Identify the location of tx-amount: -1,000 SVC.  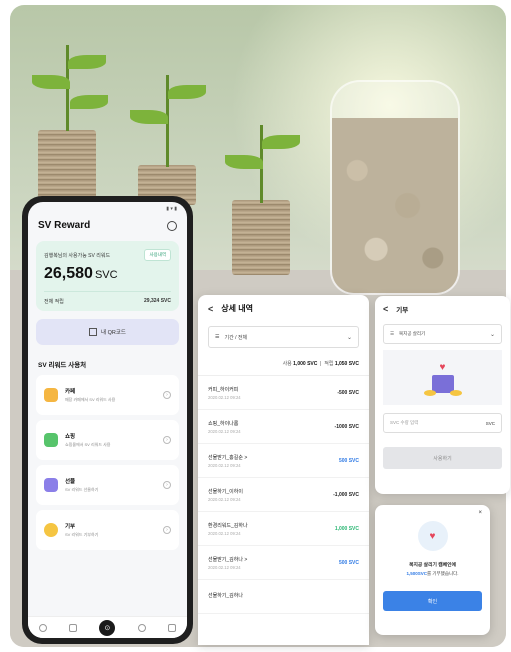
(346, 494).